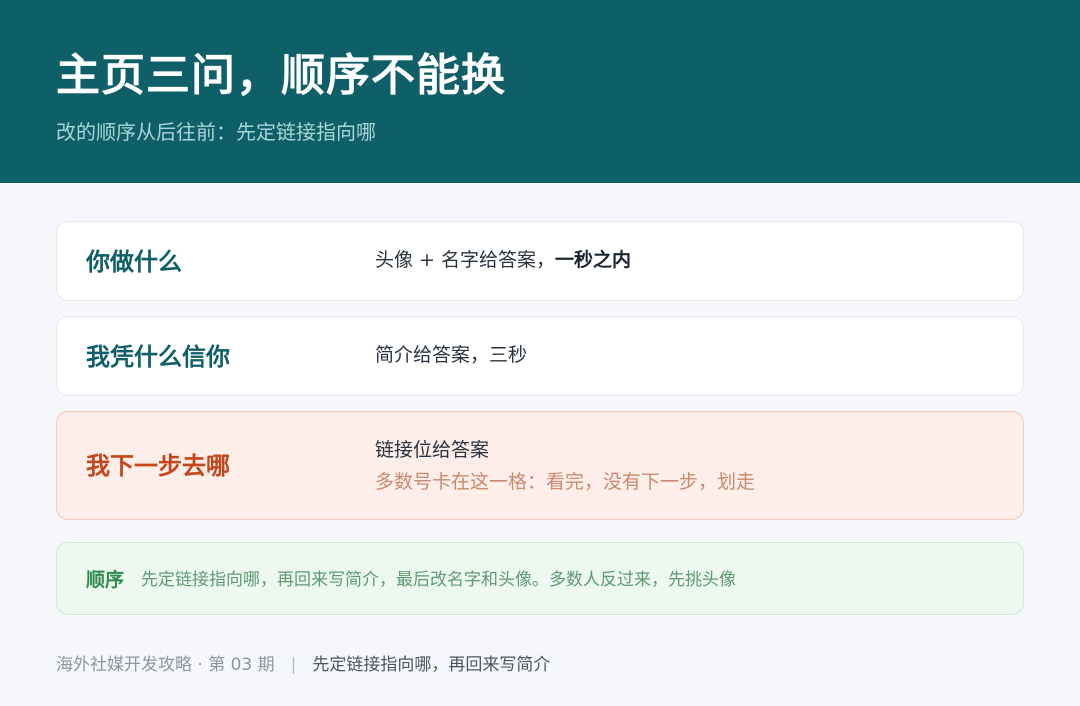 The width and height of the screenshot is (1080, 706). What do you see at coordinates (158, 357) in the screenshot?
I see `question-label: 我凭什么信你` at bounding box center [158, 357].